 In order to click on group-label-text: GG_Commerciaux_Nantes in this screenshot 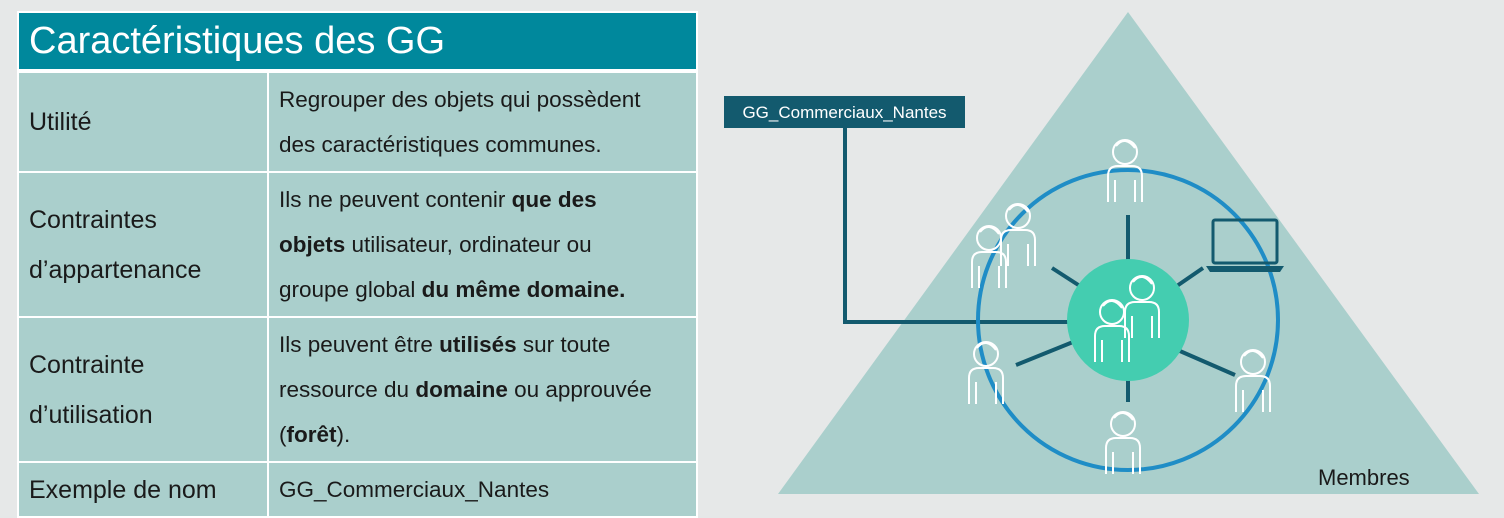, I will do `click(844, 112)`.